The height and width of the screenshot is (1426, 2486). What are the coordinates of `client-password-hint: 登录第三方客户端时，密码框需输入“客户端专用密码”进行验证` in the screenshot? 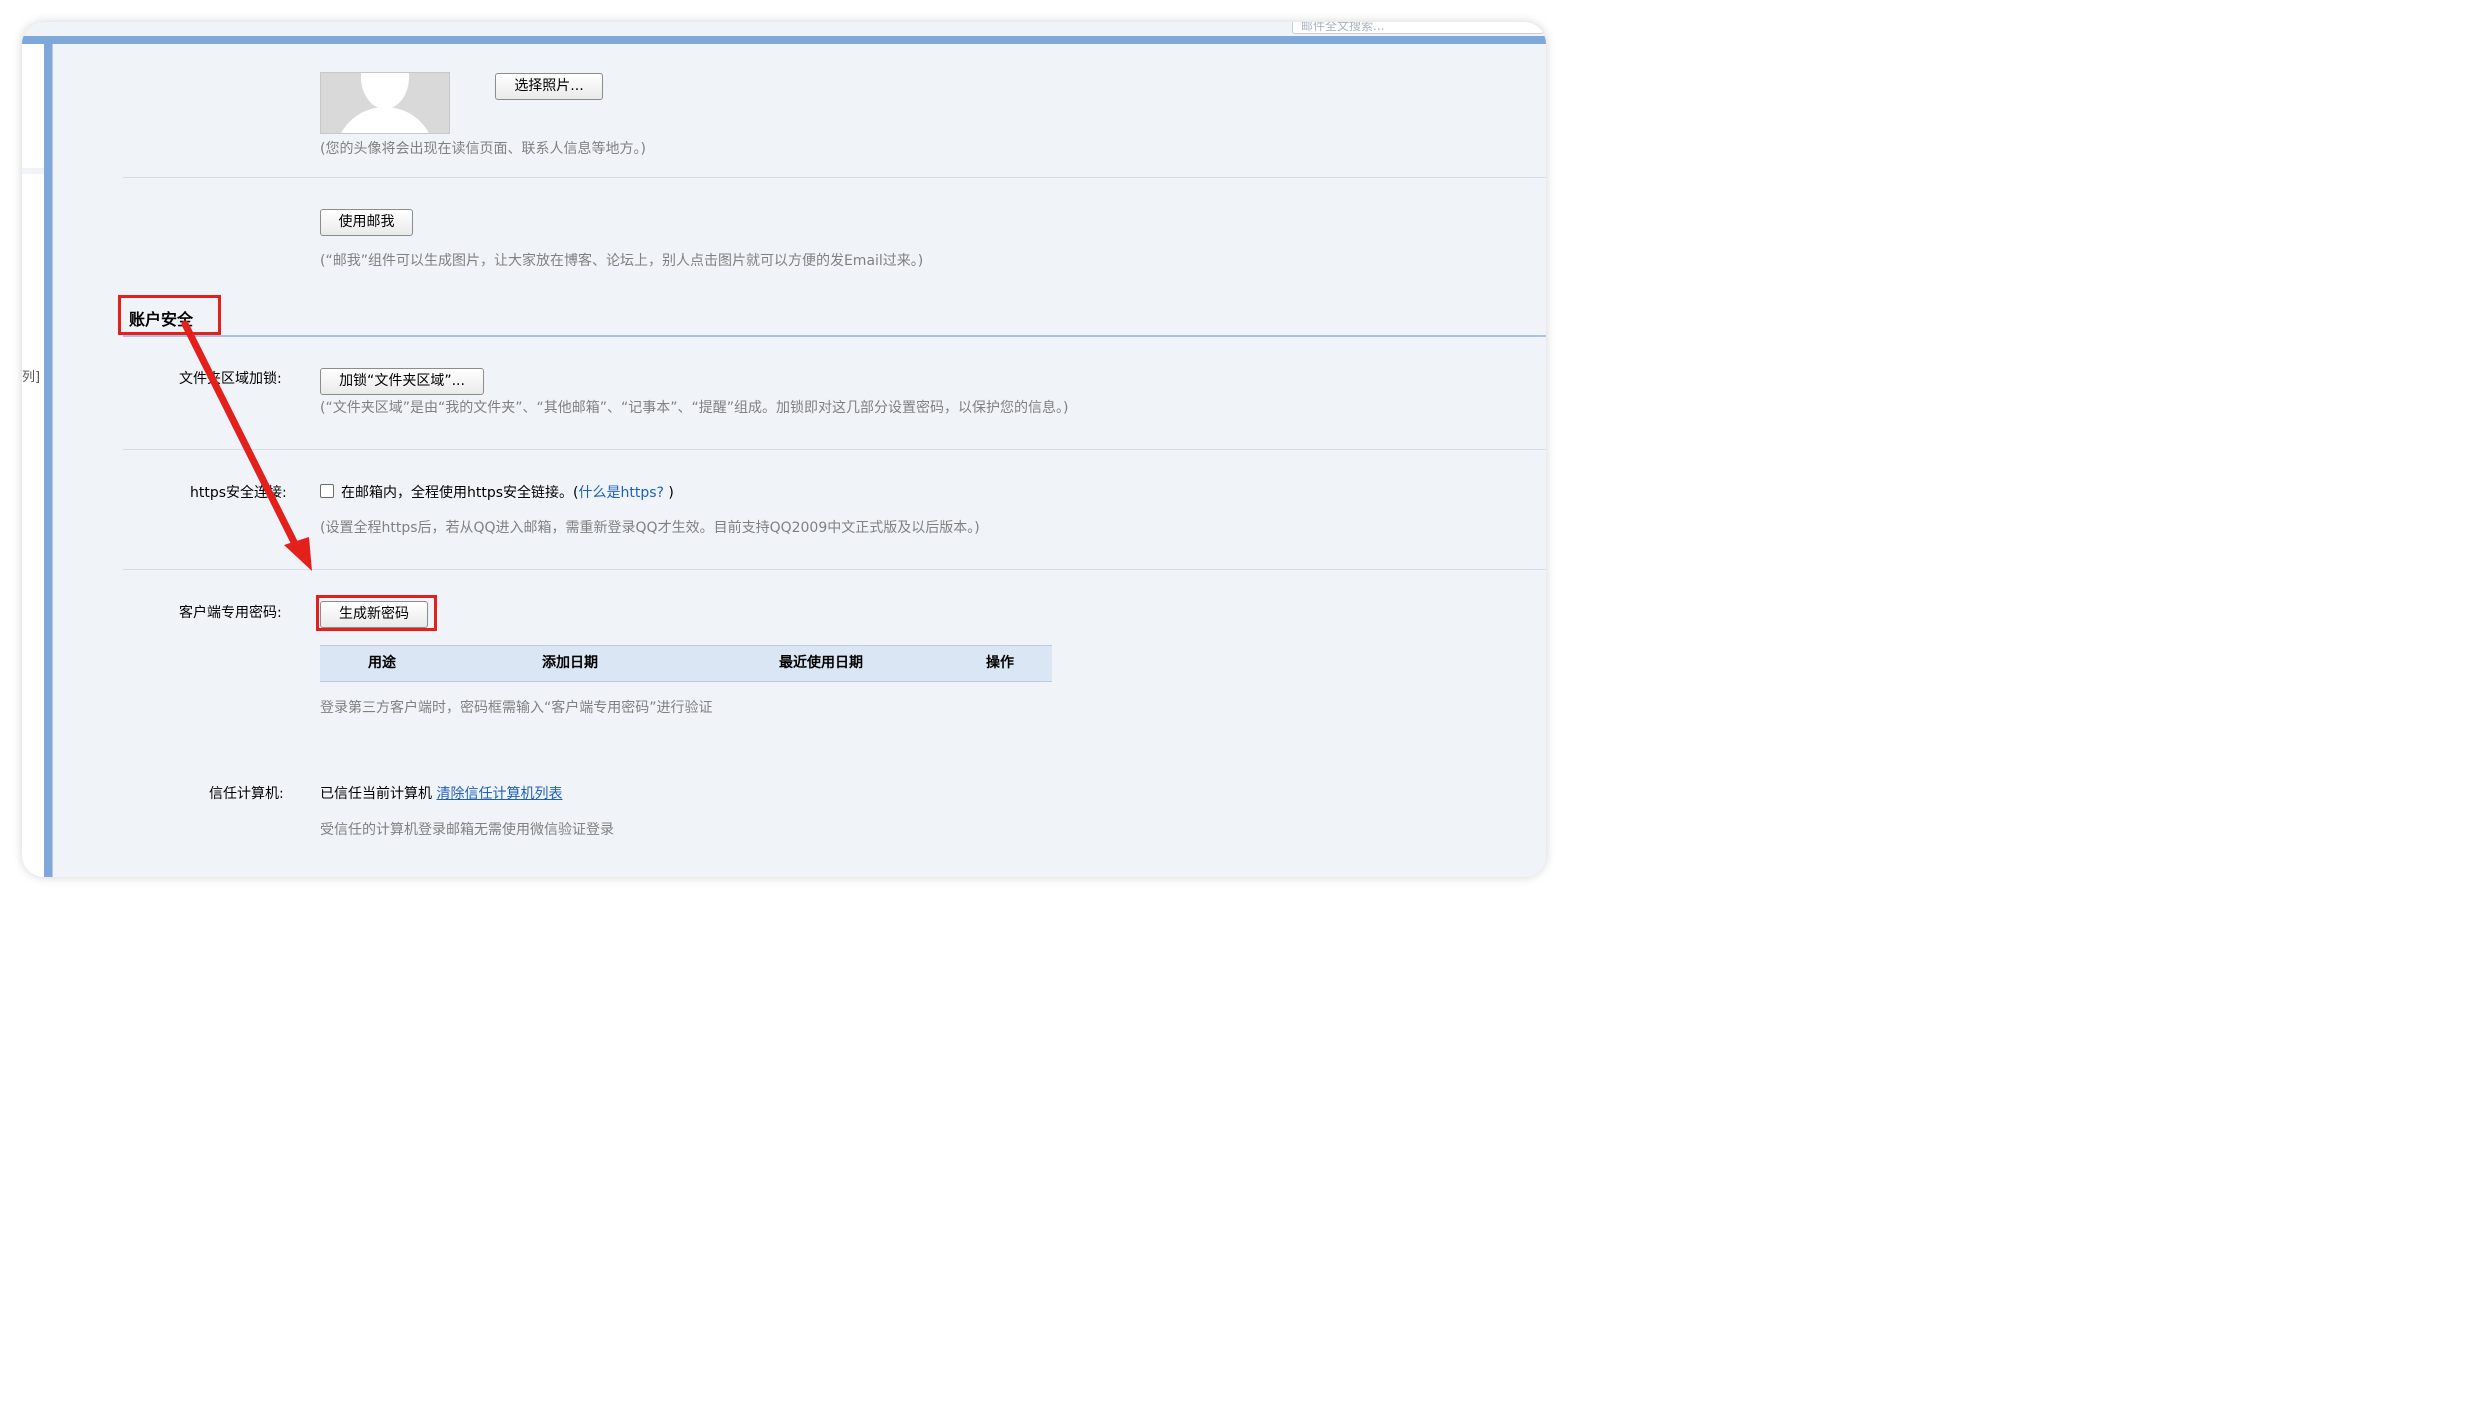 It's located at (516, 708).